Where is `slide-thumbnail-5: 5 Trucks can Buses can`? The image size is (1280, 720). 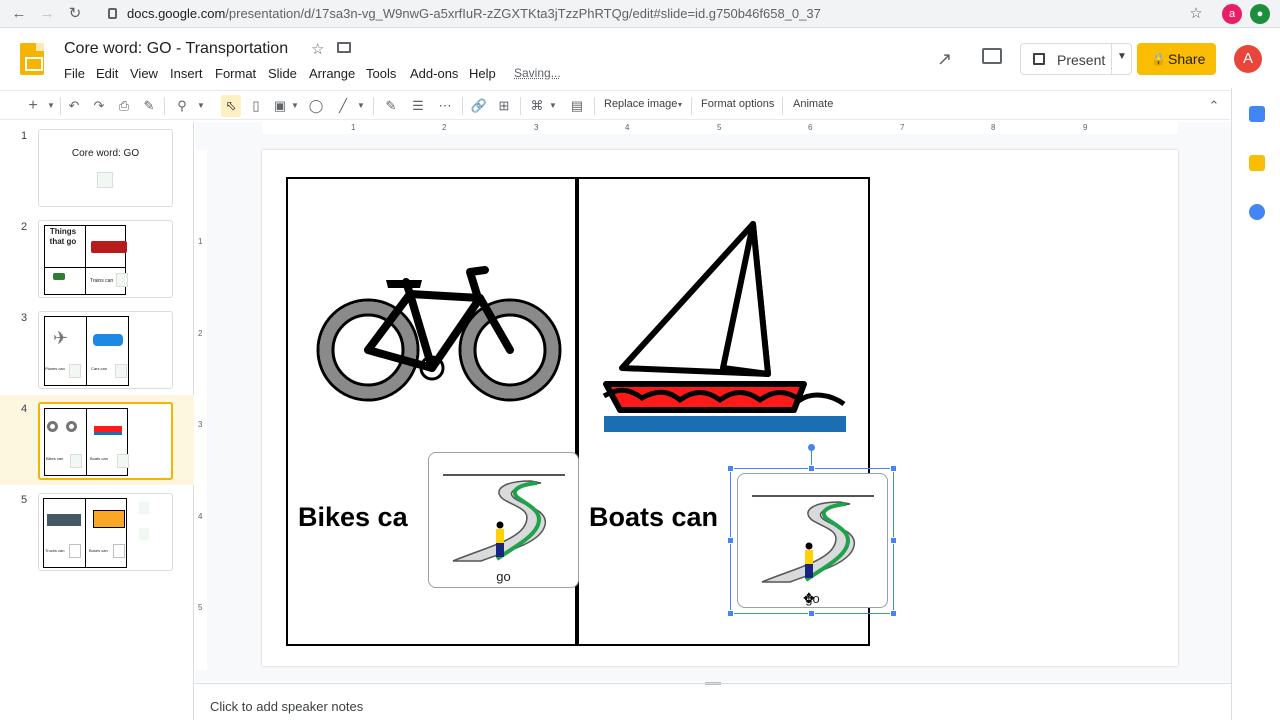
slide-thumbnail-5: 5 Trucks can Buses can is located at coordinates (97, 530).